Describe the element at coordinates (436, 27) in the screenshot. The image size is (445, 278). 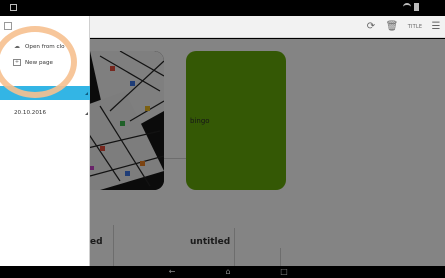
I see `settings-icon: ☰` at that location.